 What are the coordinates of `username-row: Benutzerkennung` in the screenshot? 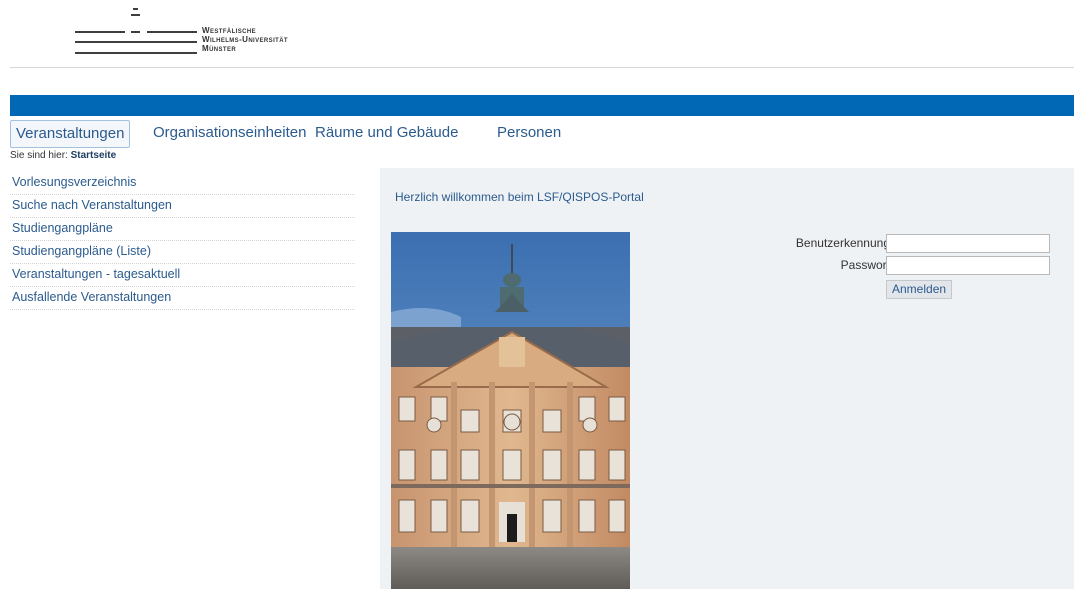 It's located at (915, 244).